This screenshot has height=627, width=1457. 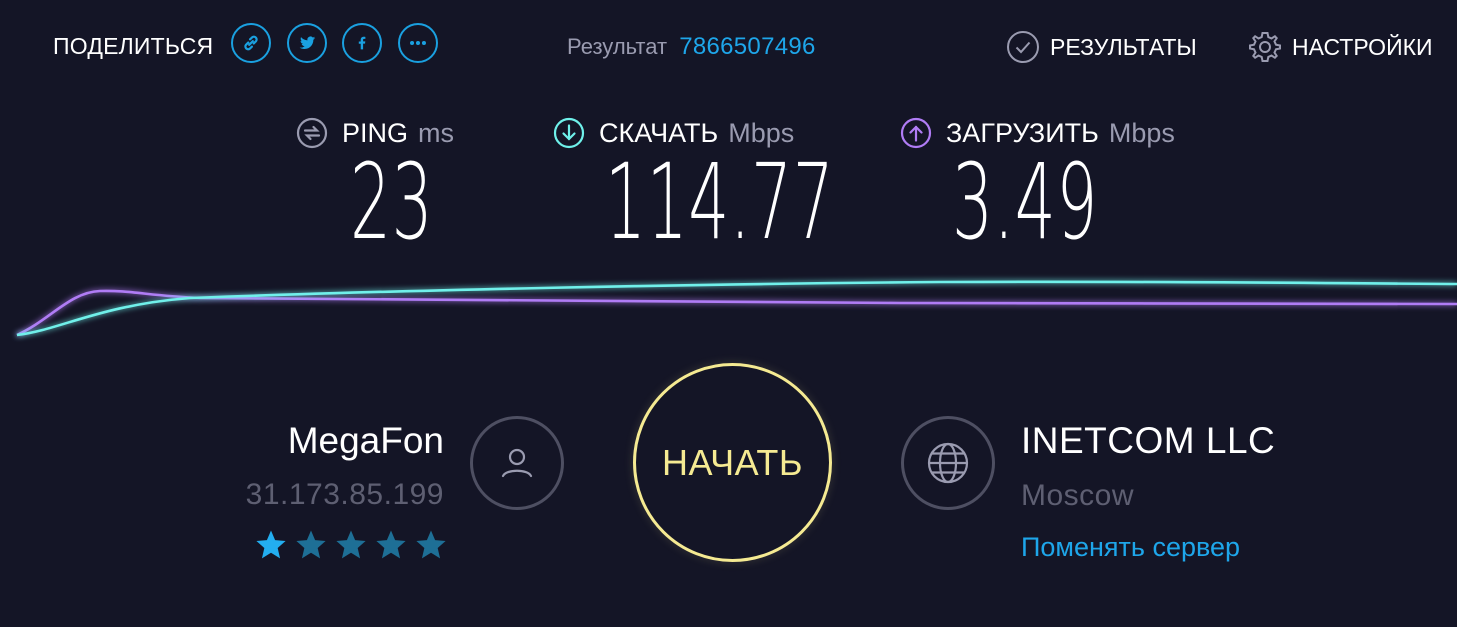 I want to click on globe-icon, so click(x=948, y=463).